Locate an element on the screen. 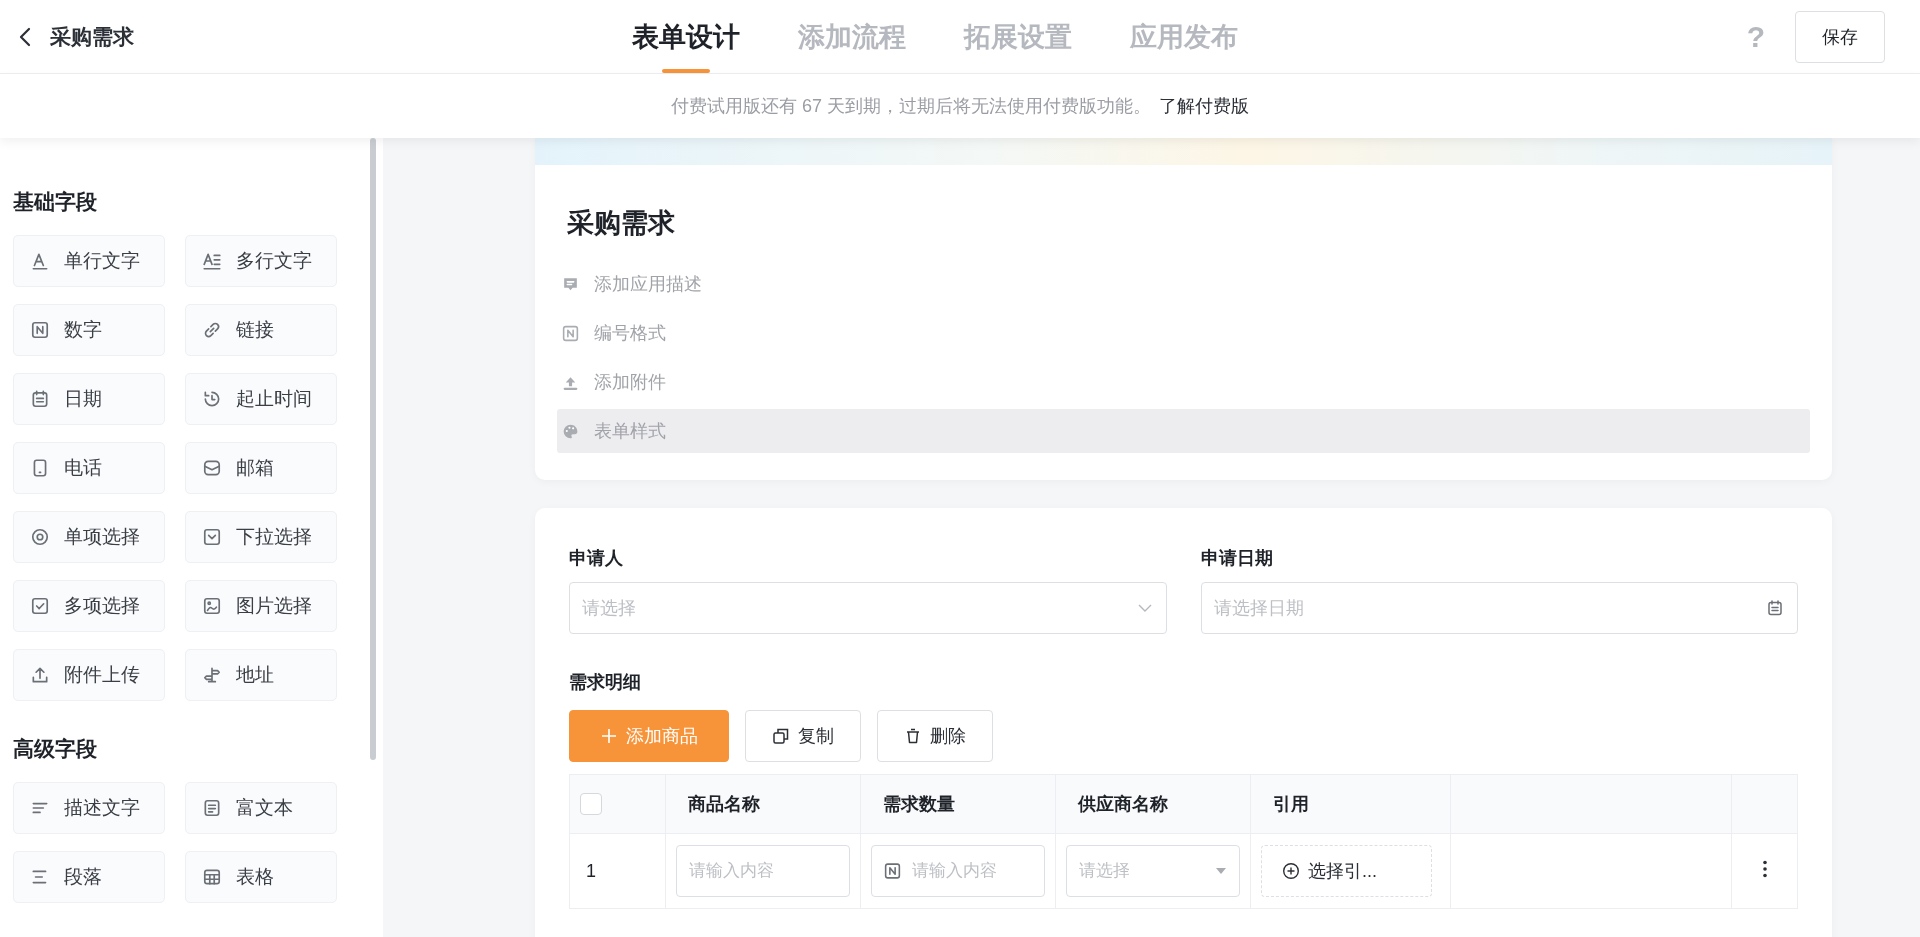 This screenshot has height=937, width=1920. field-type-item: 电话 is located at coordinates (89, 468).